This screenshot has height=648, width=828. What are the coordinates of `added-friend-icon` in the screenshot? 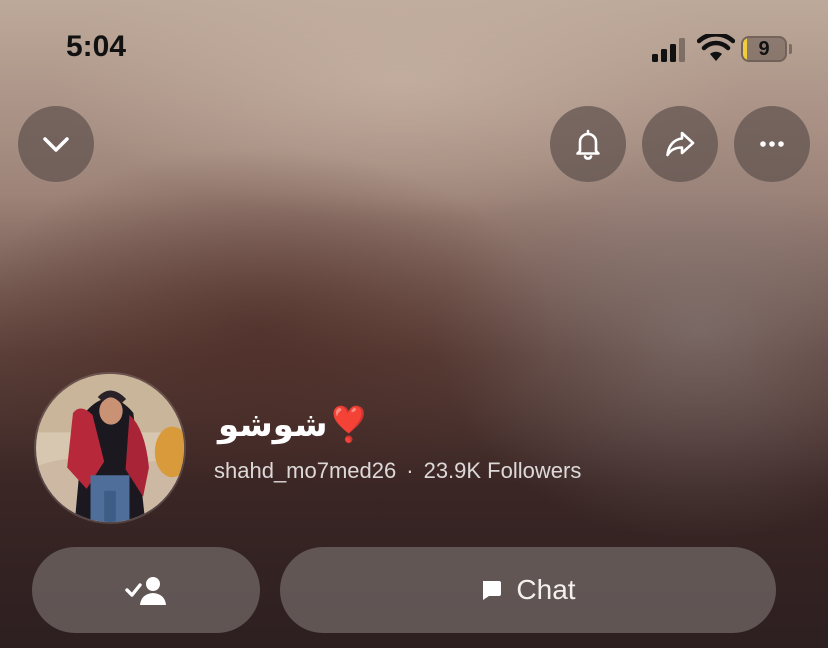 It's located at (145, 591).